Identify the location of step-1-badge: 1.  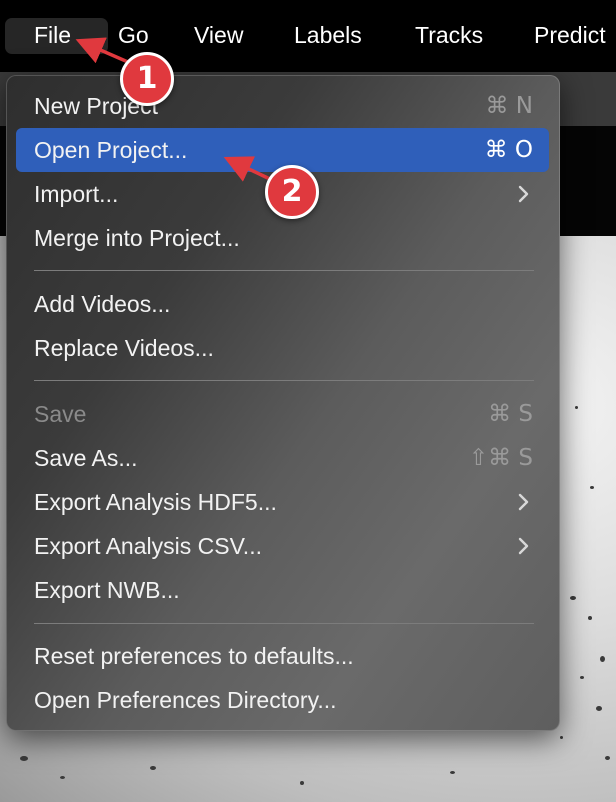
(147, 79).